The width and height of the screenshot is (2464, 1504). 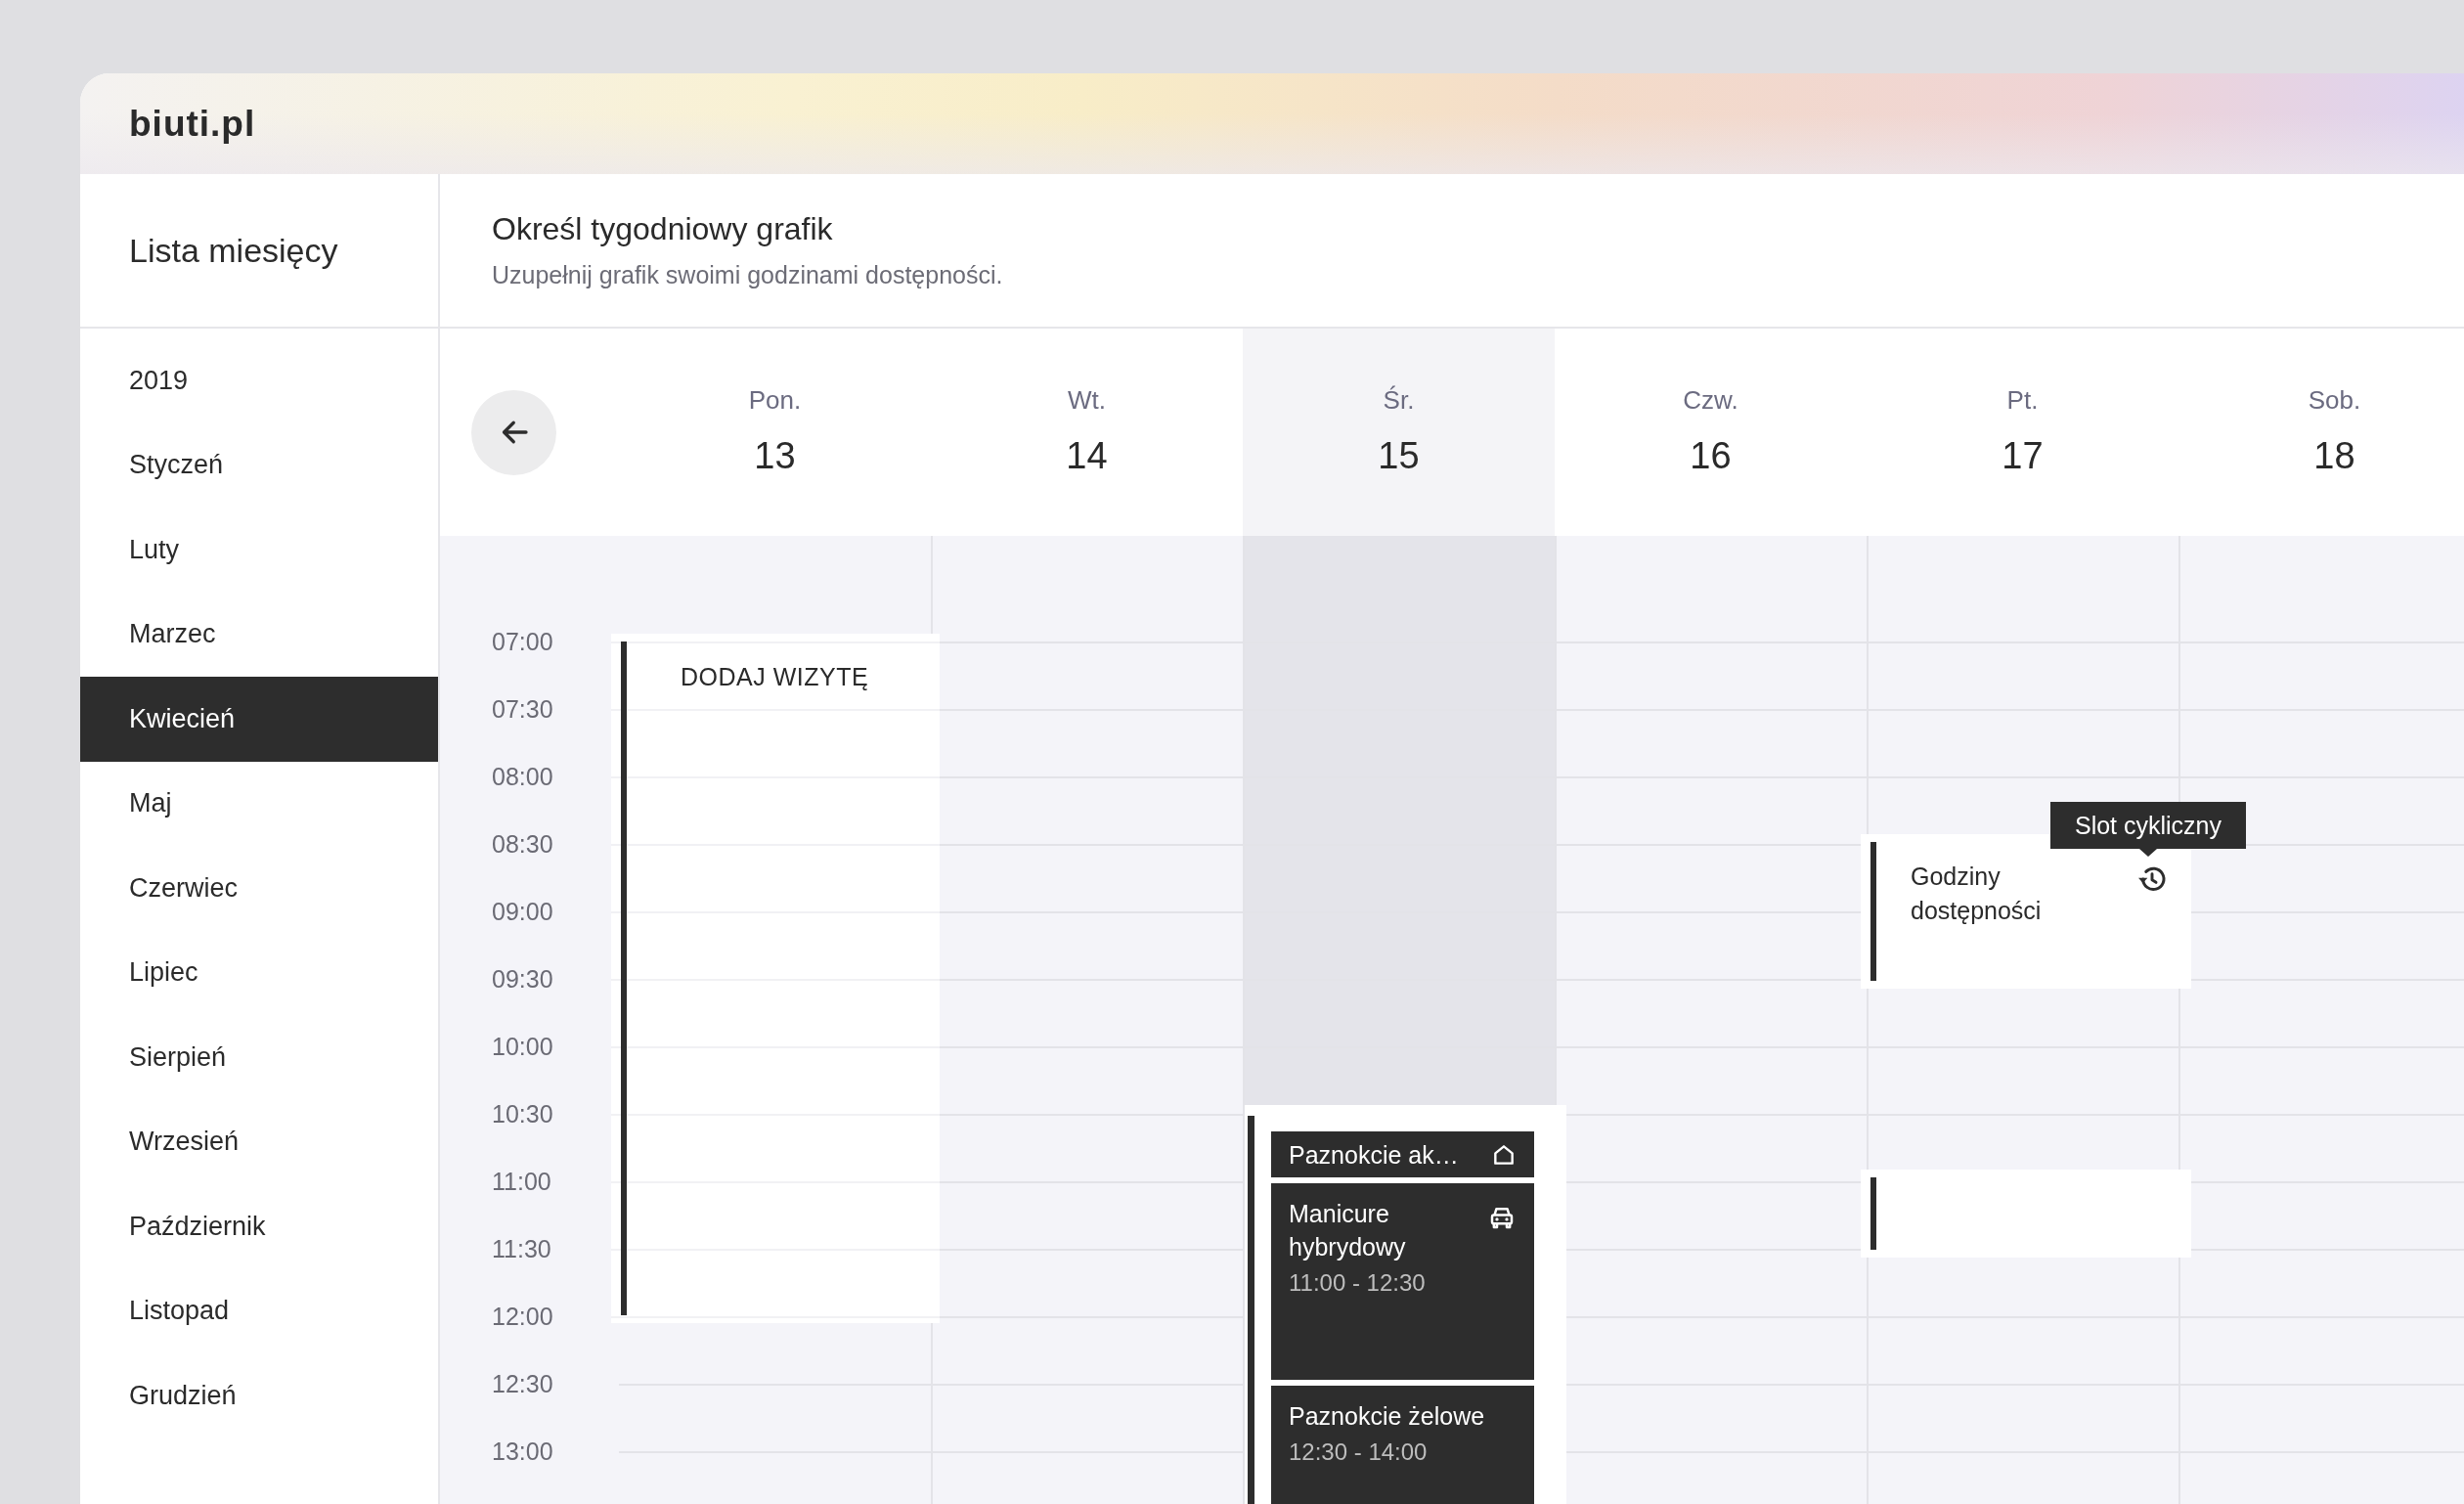 I want to click on time-label: 08:00, so click(x=522, y=777).